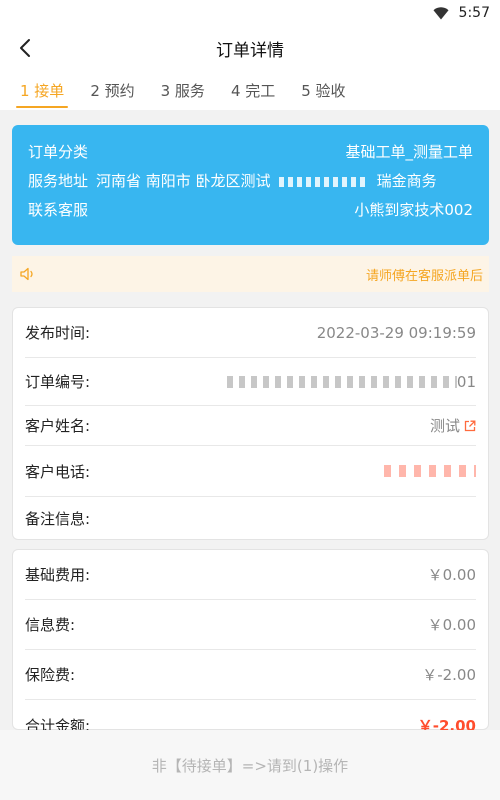  I want to click on order-number-label: 订单编号:, so click(58, 382).